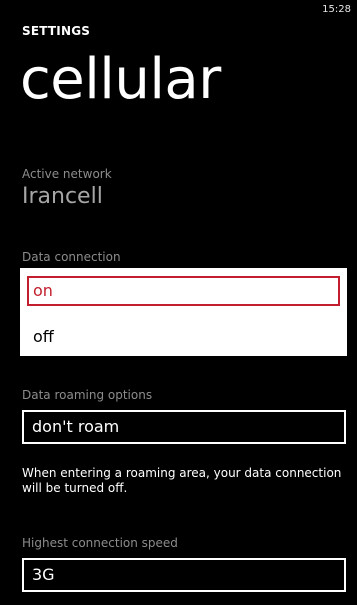 Image resolution: width=357 pixels, height=605 pixels. Describe the element at coordinates (87, 395) in the screenshot. I see `data-roaming-label: Data roaming options` at that location.